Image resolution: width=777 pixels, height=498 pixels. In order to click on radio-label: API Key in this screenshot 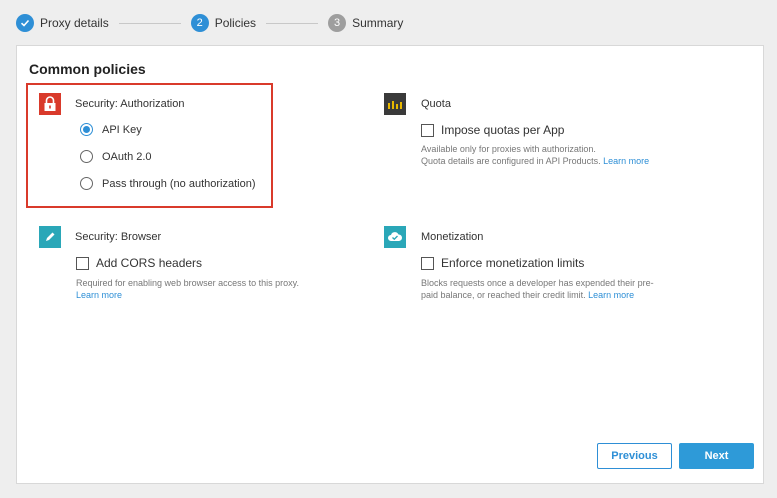, I will do `click(122, 129)`.